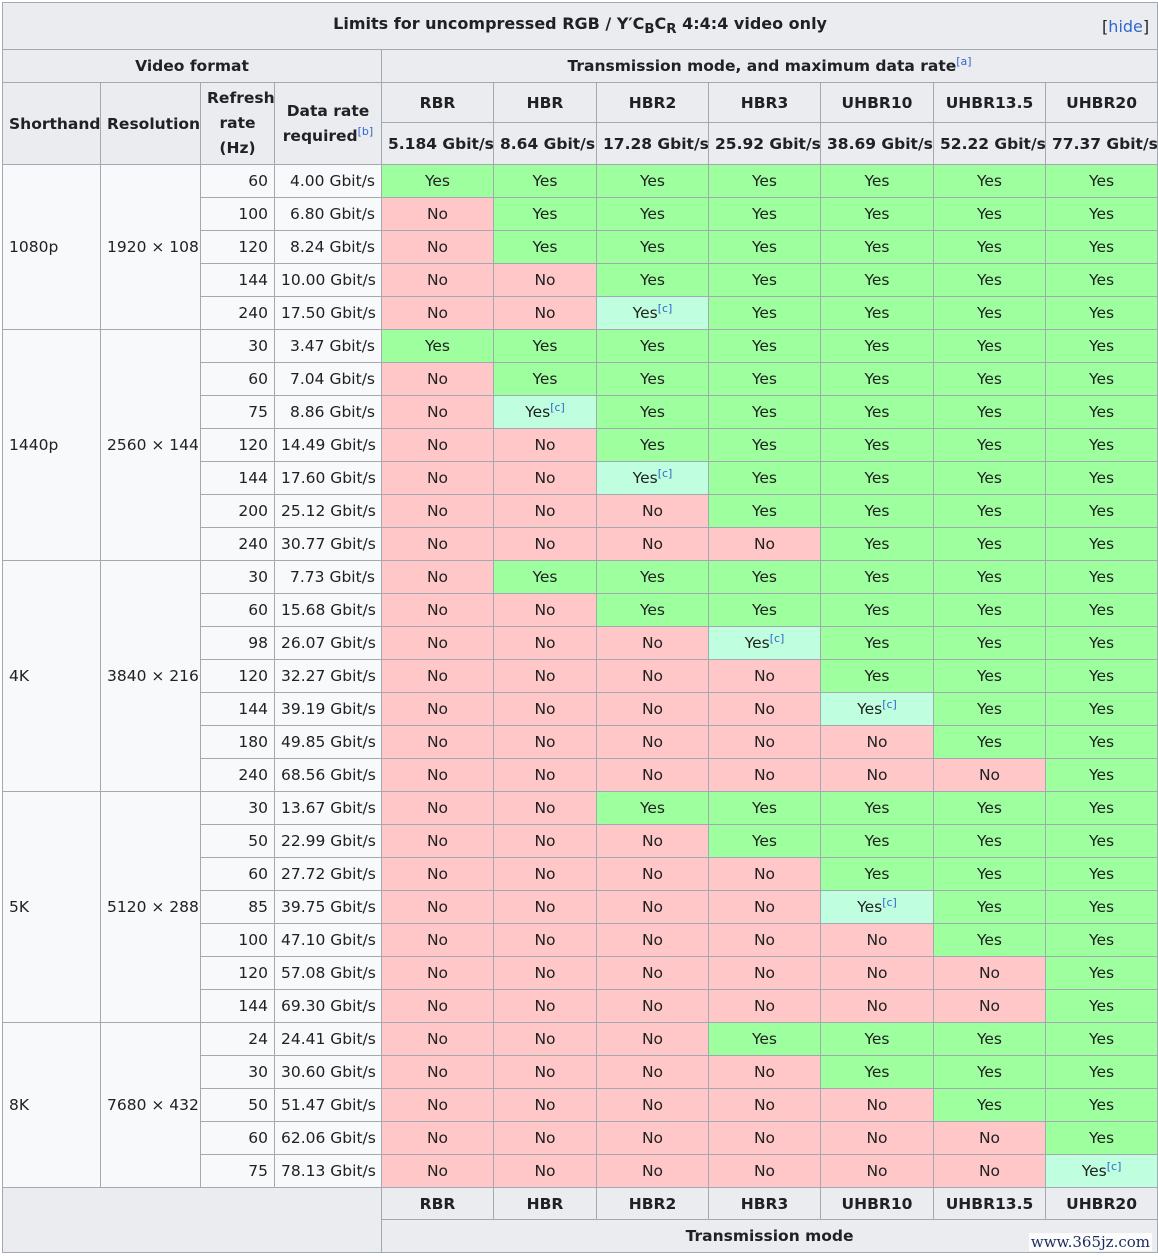 The height and width of the screenshot is (1257, 1158). Describe the element at coordinates (877, 102) in the screenshot. I see `header-mode-4: UHBR10` at that location.